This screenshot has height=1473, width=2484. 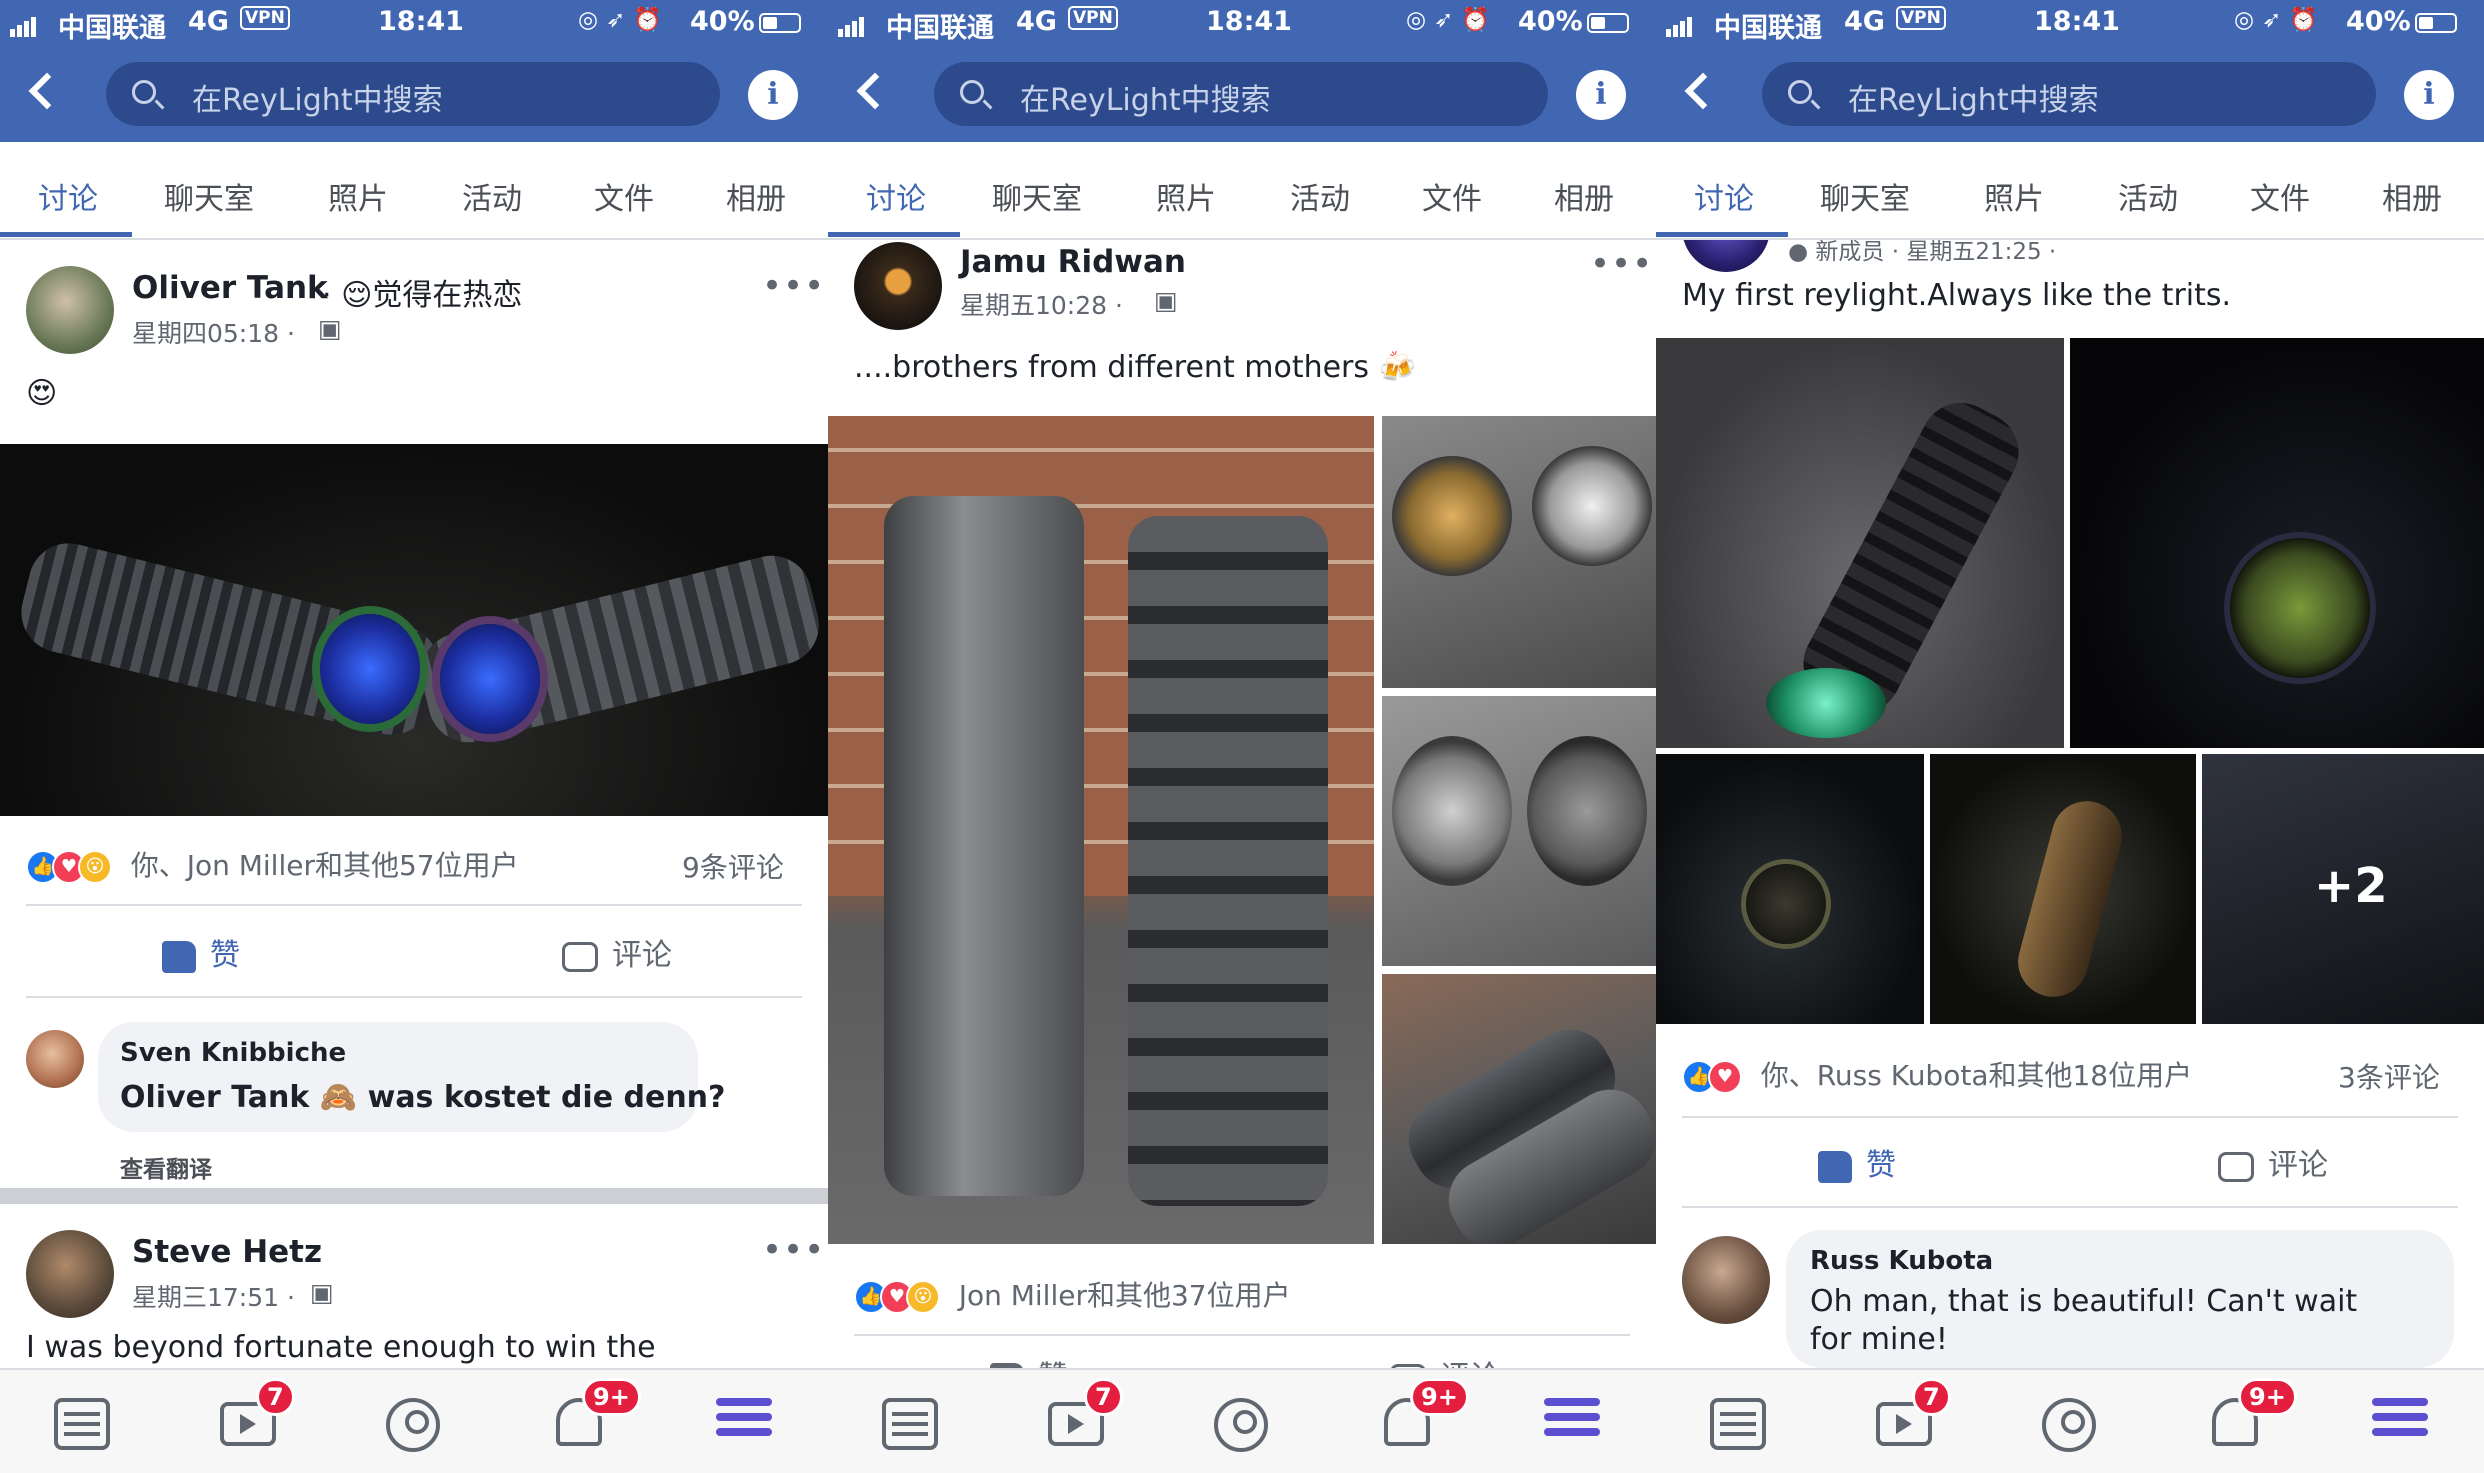 I want to click on comment-text: for mine!, so click(x=1879, y=1339).